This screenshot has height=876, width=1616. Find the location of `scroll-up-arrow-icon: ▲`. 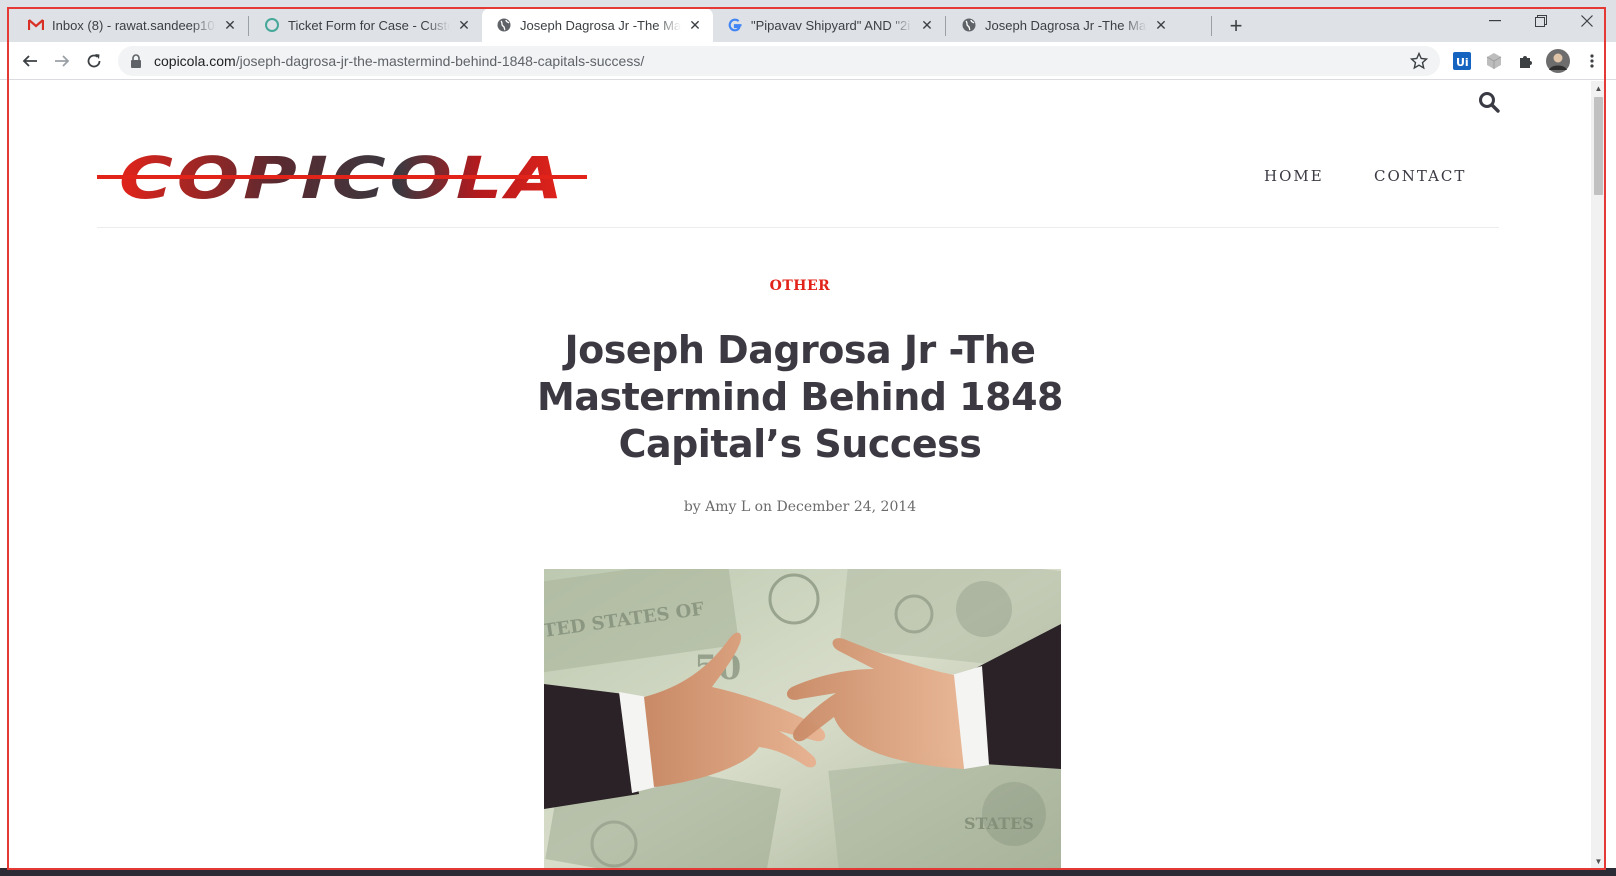

scroll-up-arrow-icon: ▲ is located at coordinates (1598, 88).